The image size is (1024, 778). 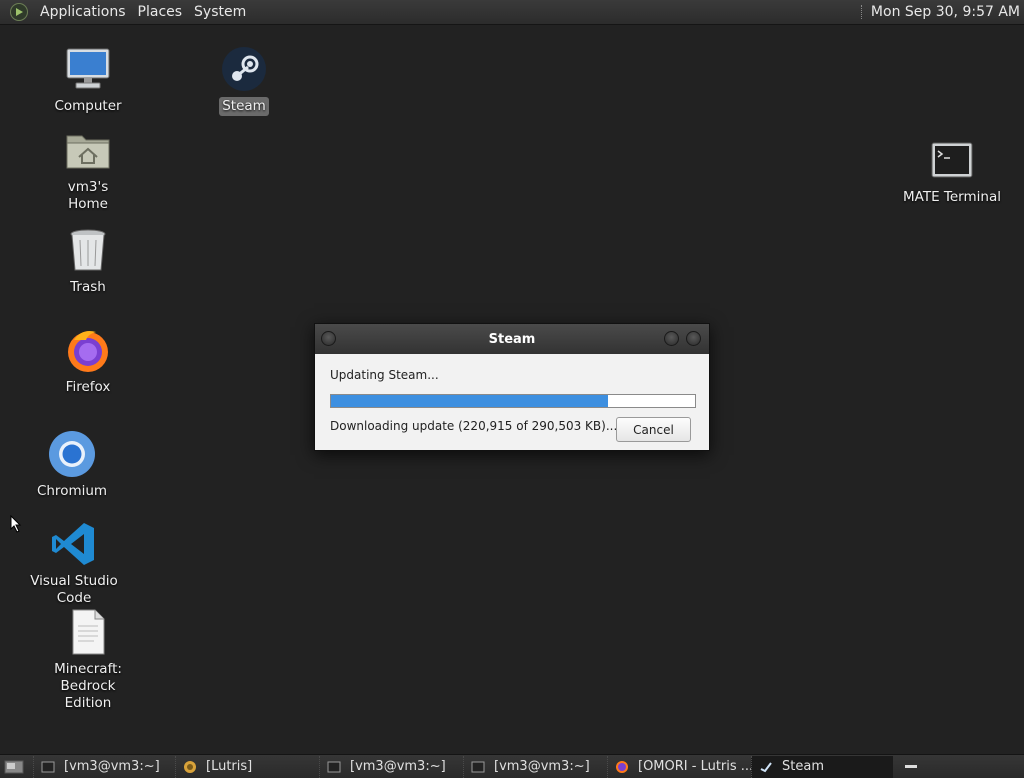 What do you see at coordinates (88, 195) in the screenshot?
I see `desktop-icon-label: vm3's Home` at bounding box center [88, 195].